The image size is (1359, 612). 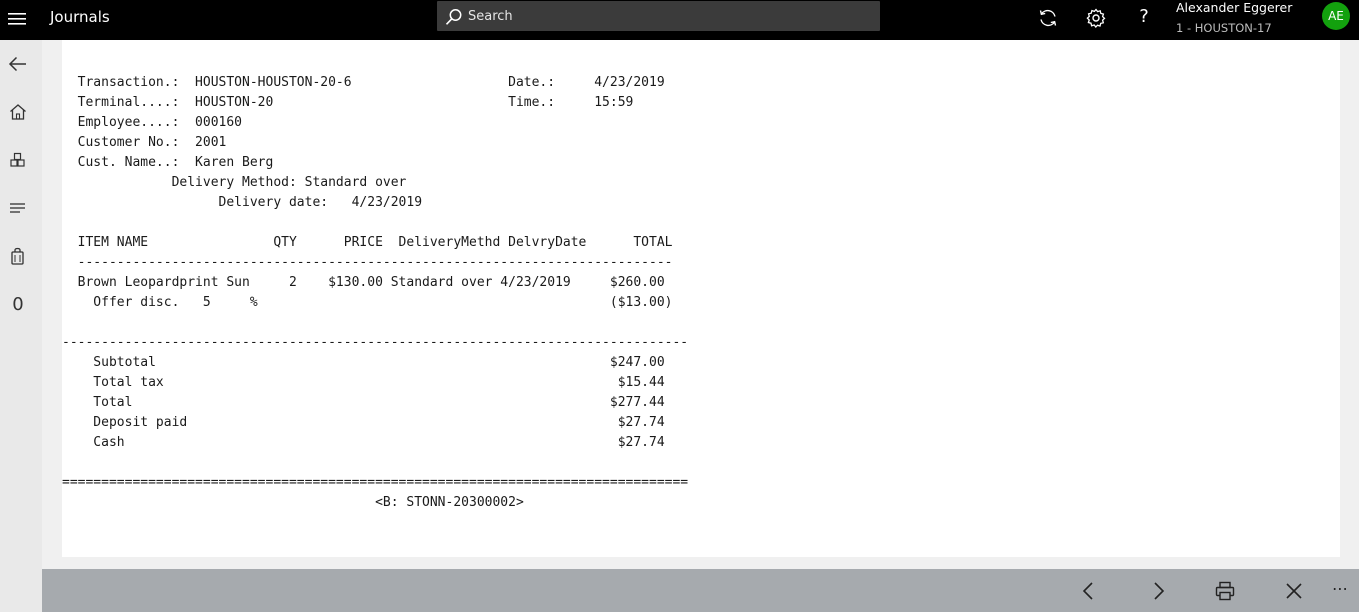 What do you see at coordinates (21, 326) in the screenshot?
I see `left-nav-rail: 0` at bounding box center [21, 326].